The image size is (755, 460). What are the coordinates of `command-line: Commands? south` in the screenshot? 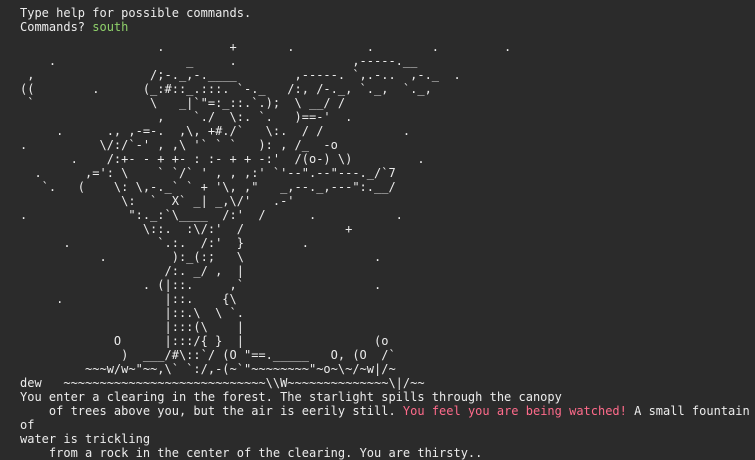 It's located at (387, 27).